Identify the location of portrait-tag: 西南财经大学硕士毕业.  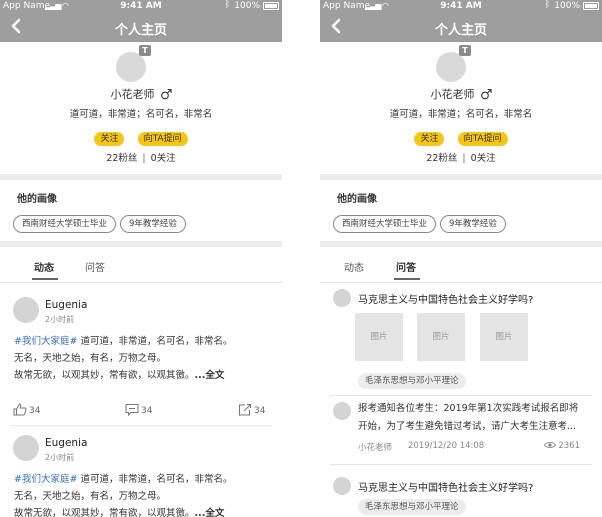
(65, 224).